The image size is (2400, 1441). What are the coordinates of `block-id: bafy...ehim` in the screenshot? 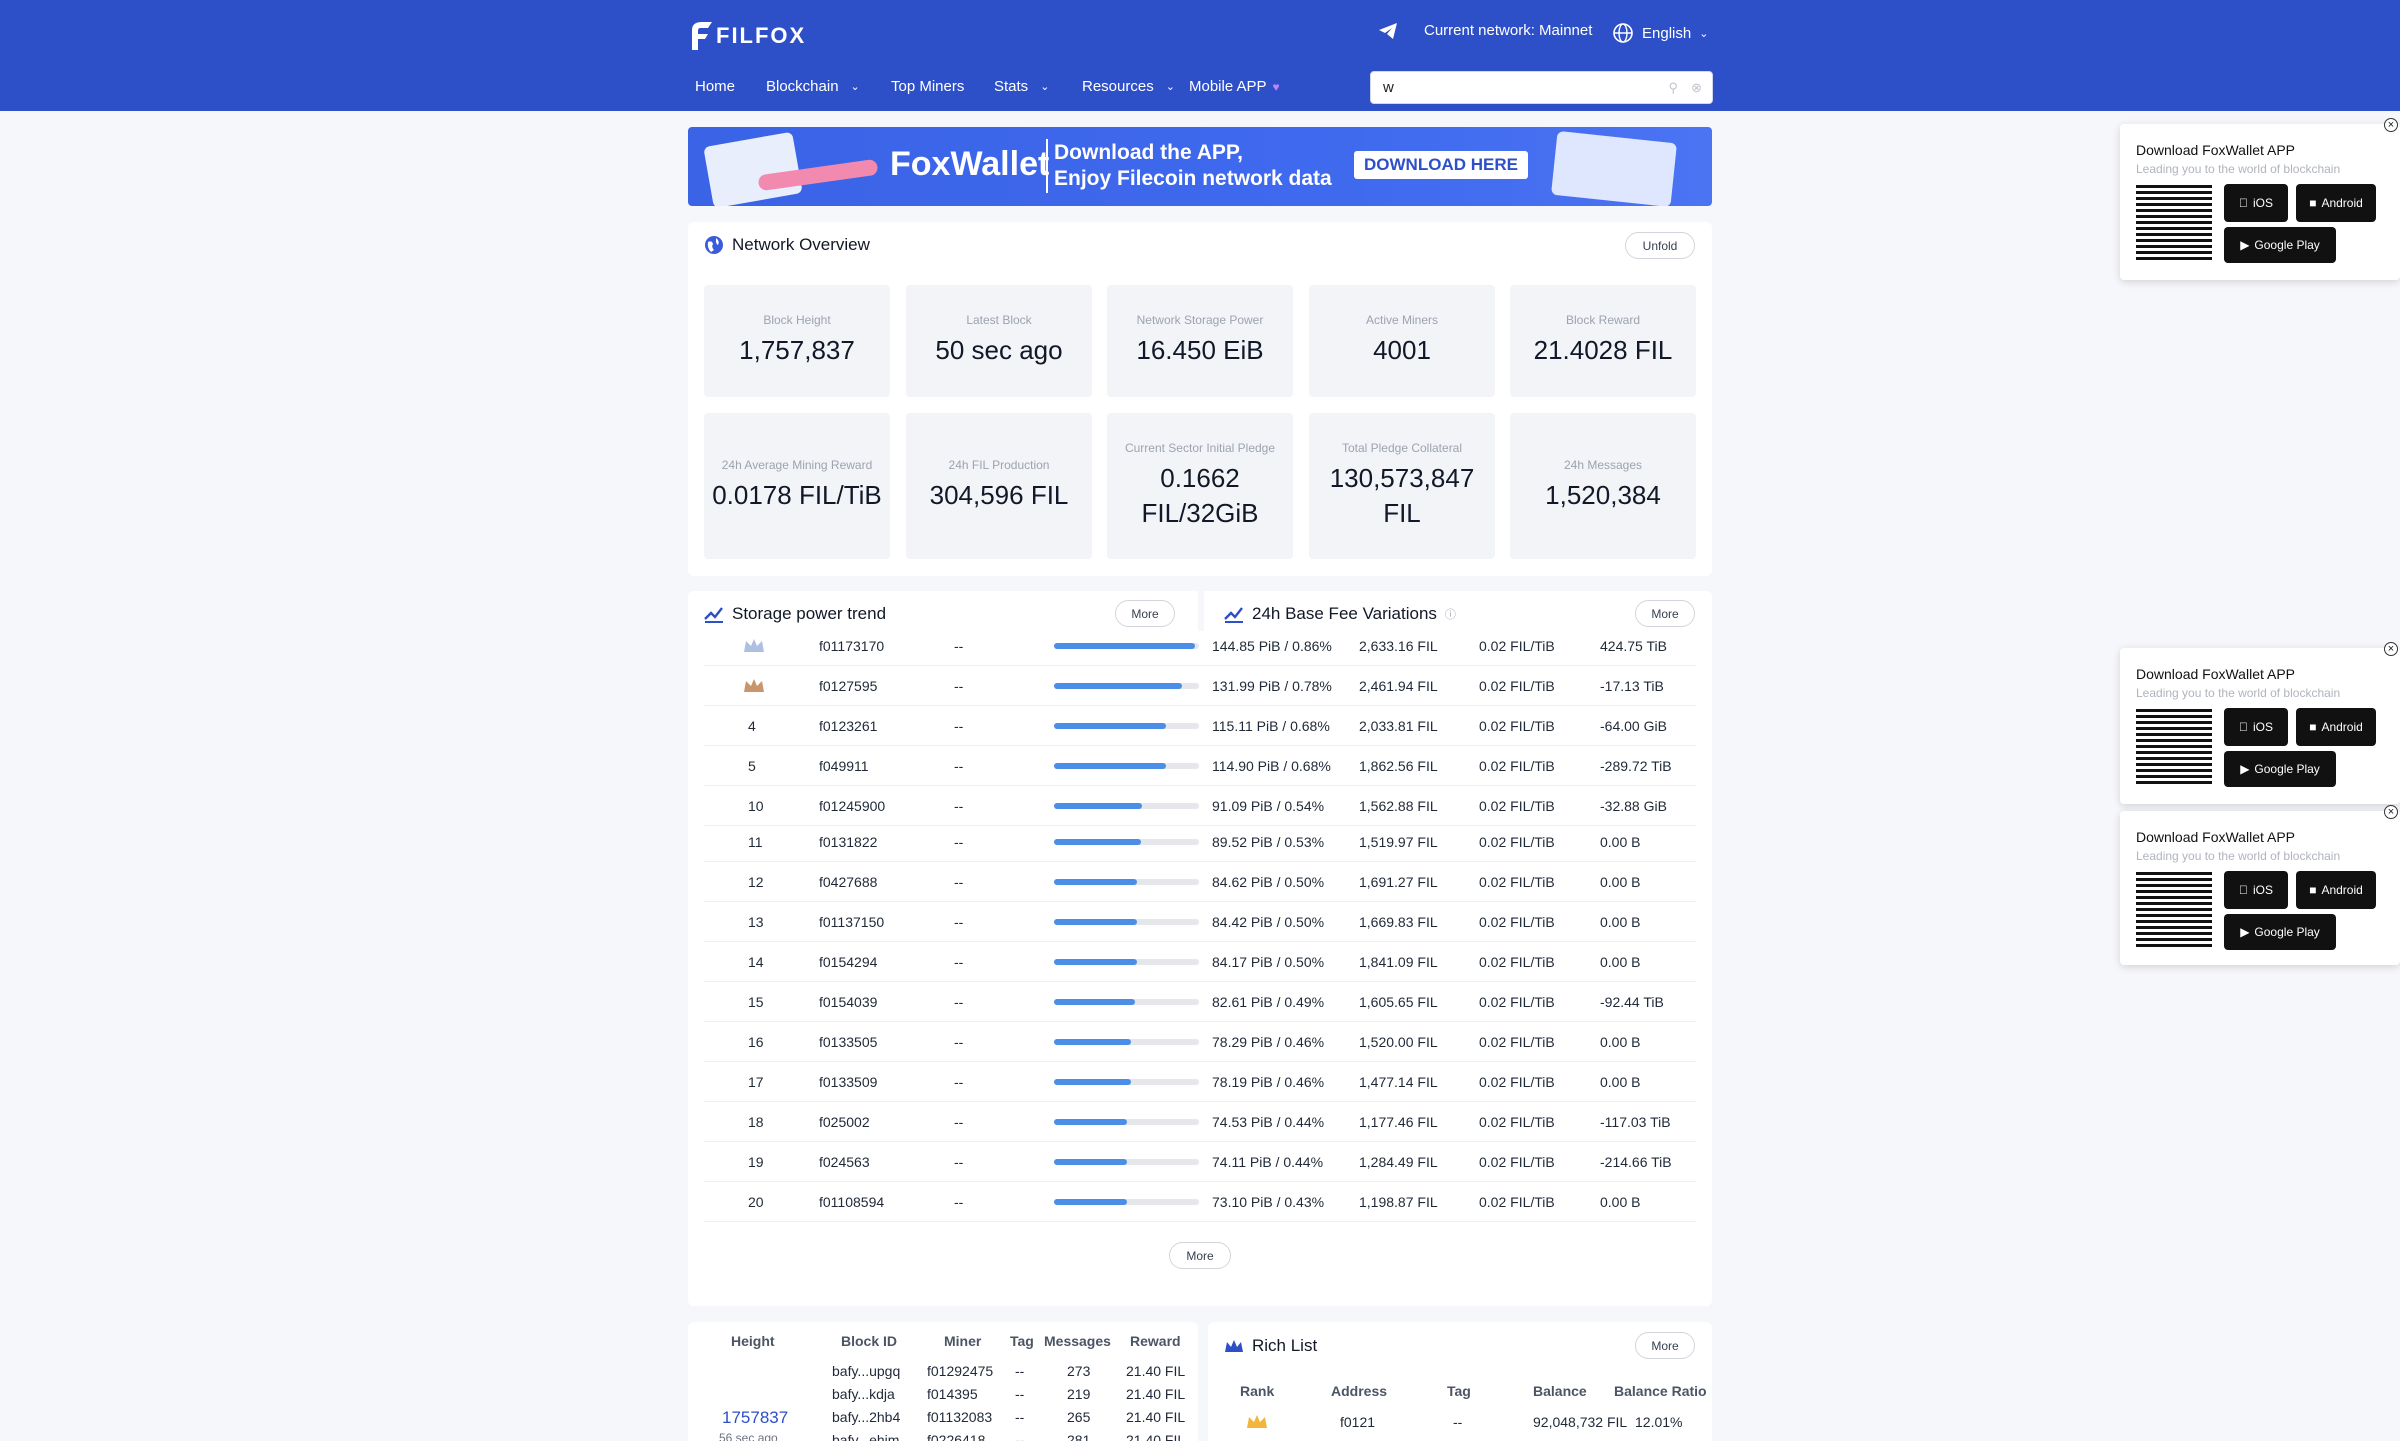 It's located at (865, 1436).